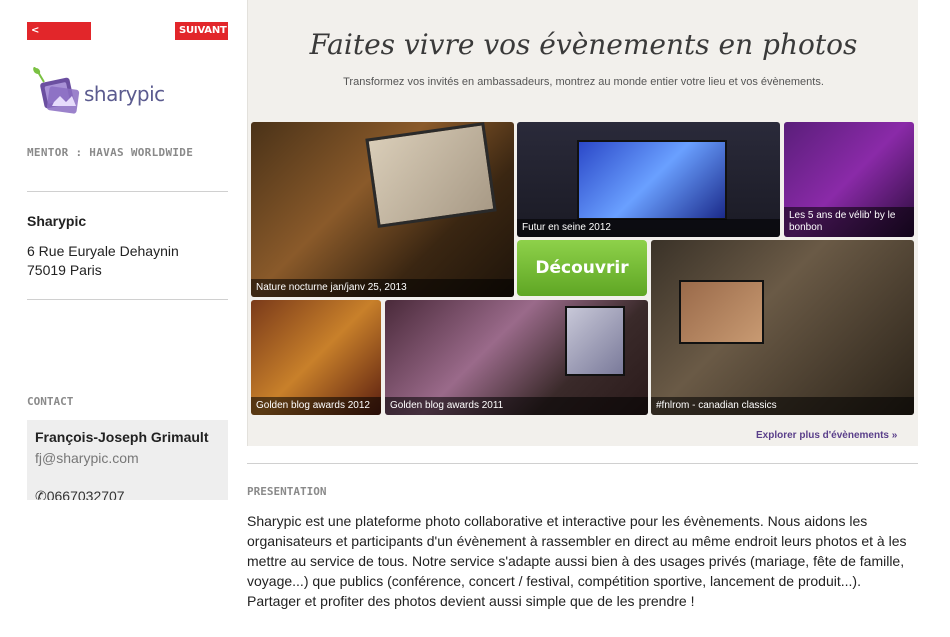 Image resolution: width=950 pixels, height=637 pixels. What do you see at coordinates (85, 494) in the screenshot?
I see `contact-phone-number: 0667032707` at bounding box center [85, 494].